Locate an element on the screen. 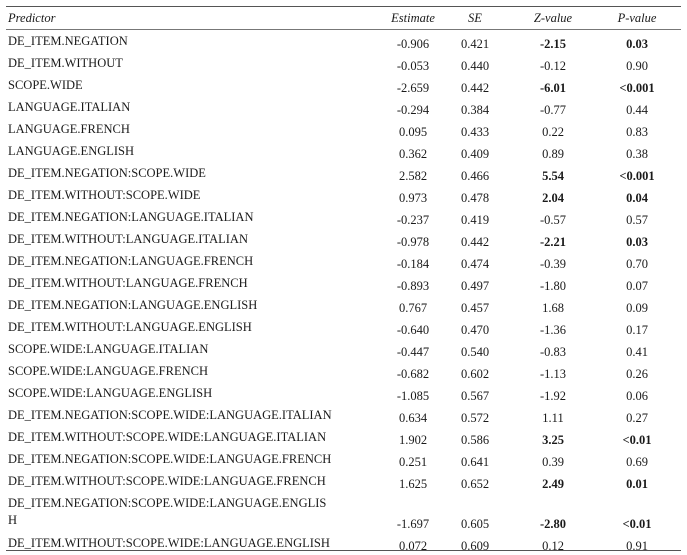 This screenshot has width=687, height=555. predictor-cell: DE_ITEM.WITHOUT:LANGUAGE.ENGLISH is located at coordinates (130, 327).